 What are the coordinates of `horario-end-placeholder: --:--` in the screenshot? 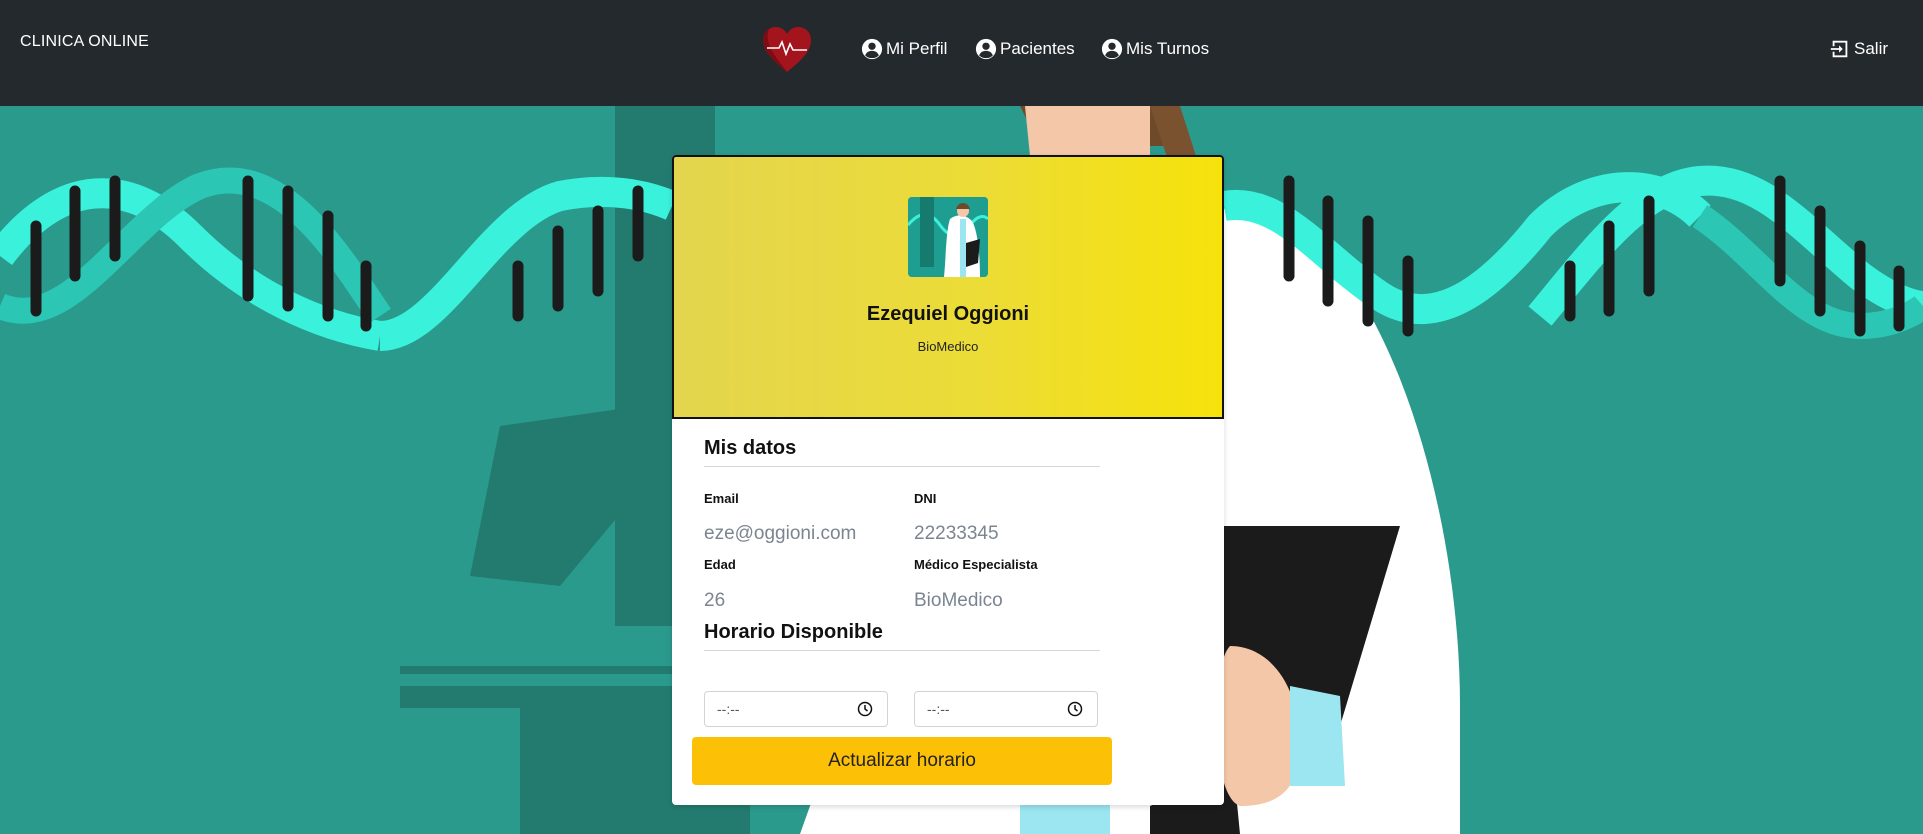 It's located at (938, 709).